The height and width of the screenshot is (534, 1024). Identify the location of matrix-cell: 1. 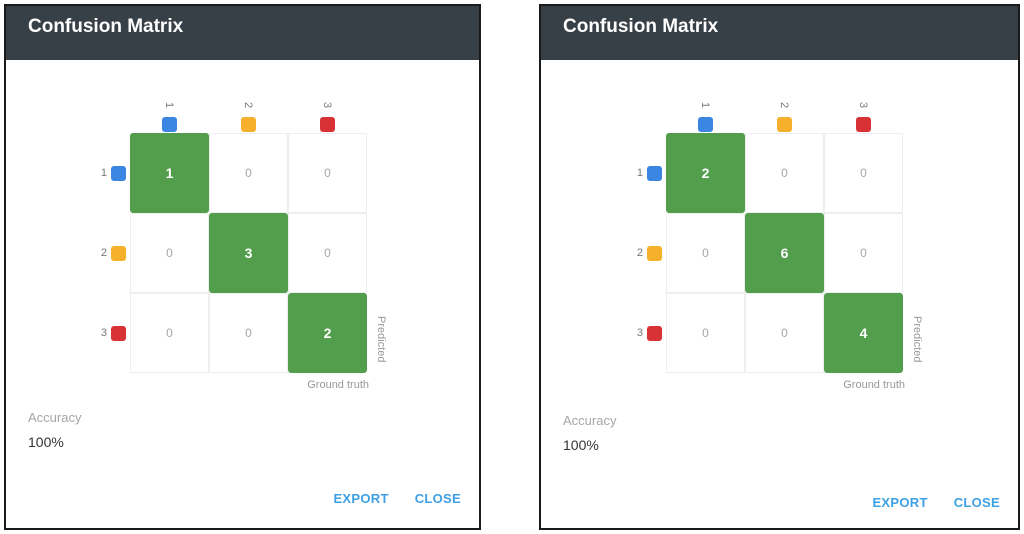
(169, 173).